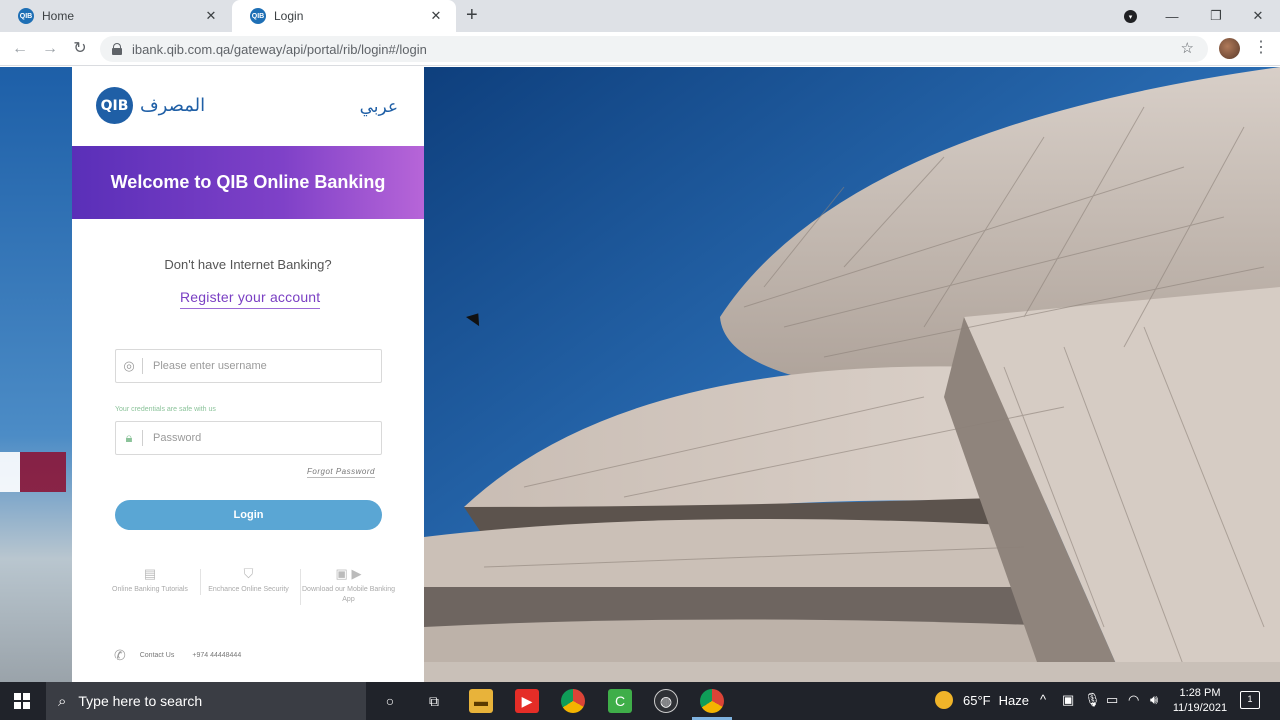  What do you see at coordinates (20, 49) in the screenshot?
I see `back-icon: ←` at bounding box center [20, 49].